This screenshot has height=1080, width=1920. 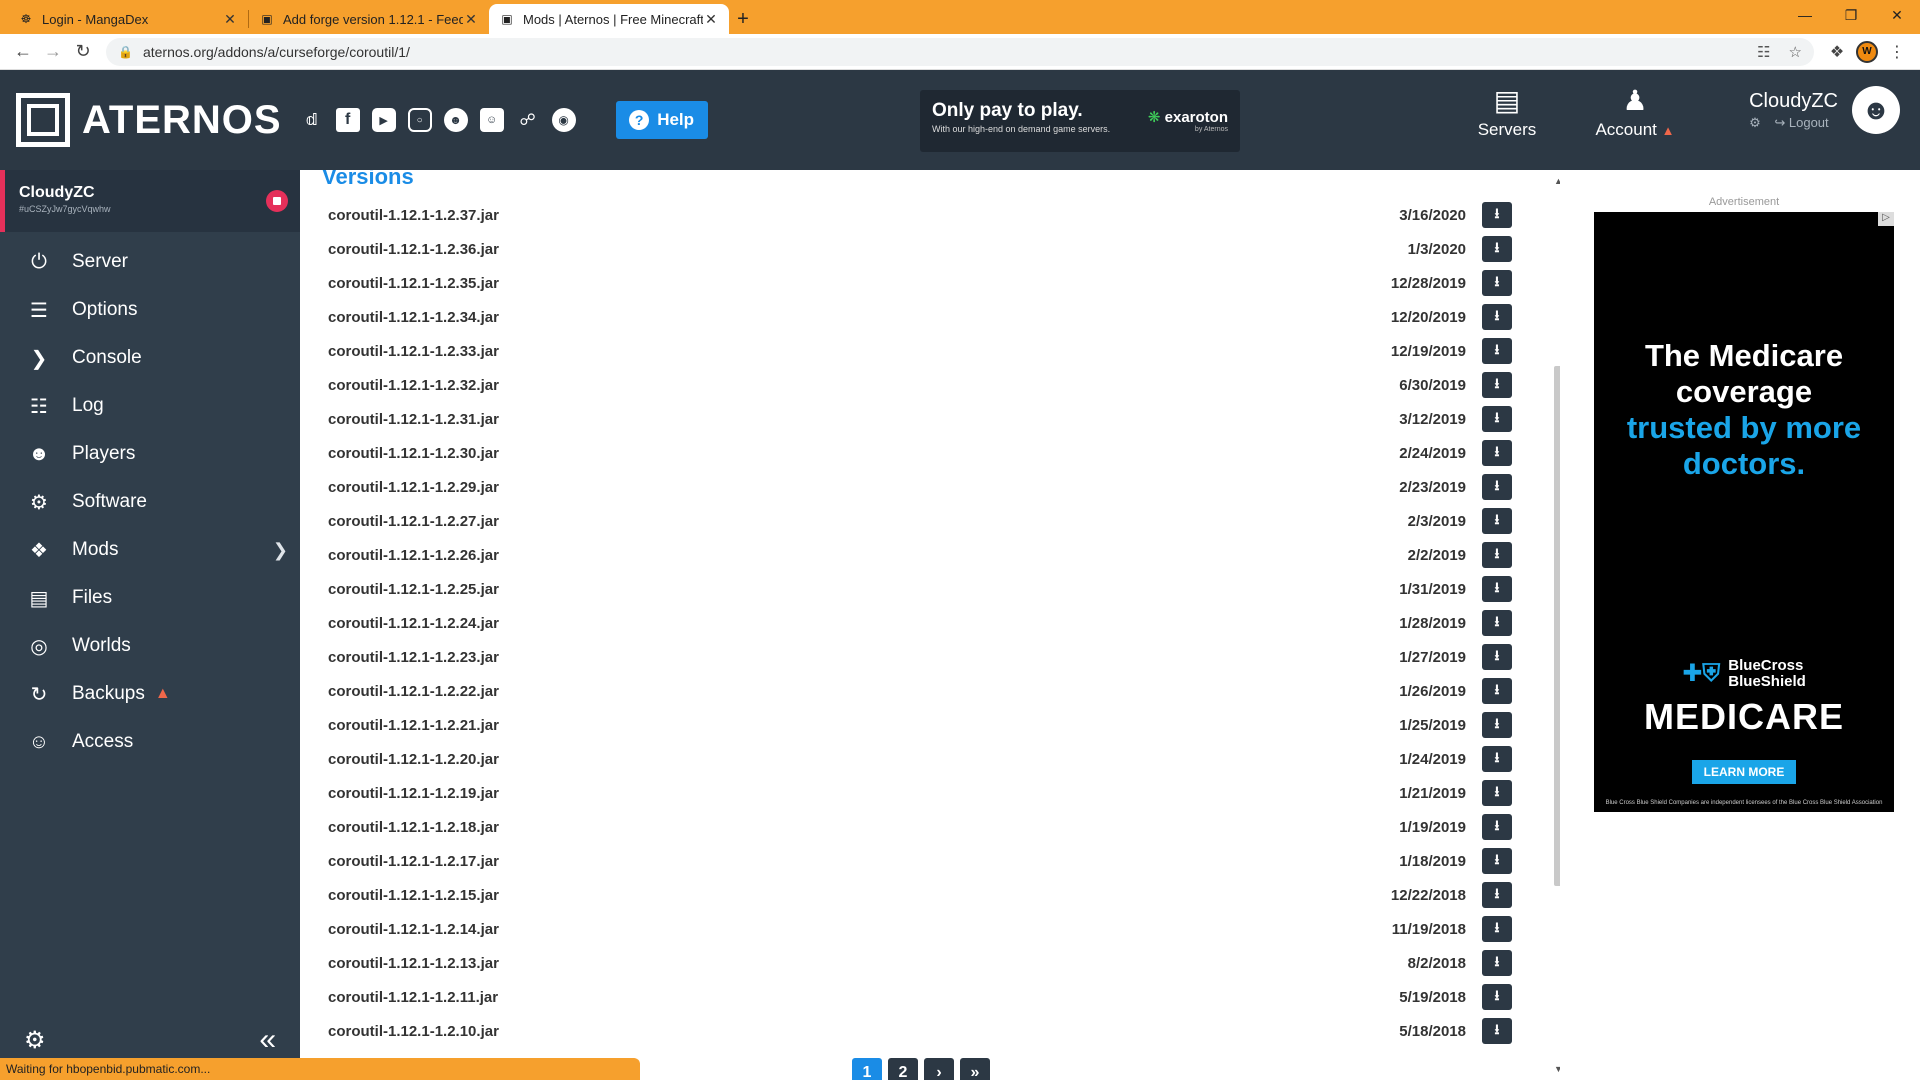 I want to click on nav-servers: ▤ Servers, so click(x=1507, y=110).